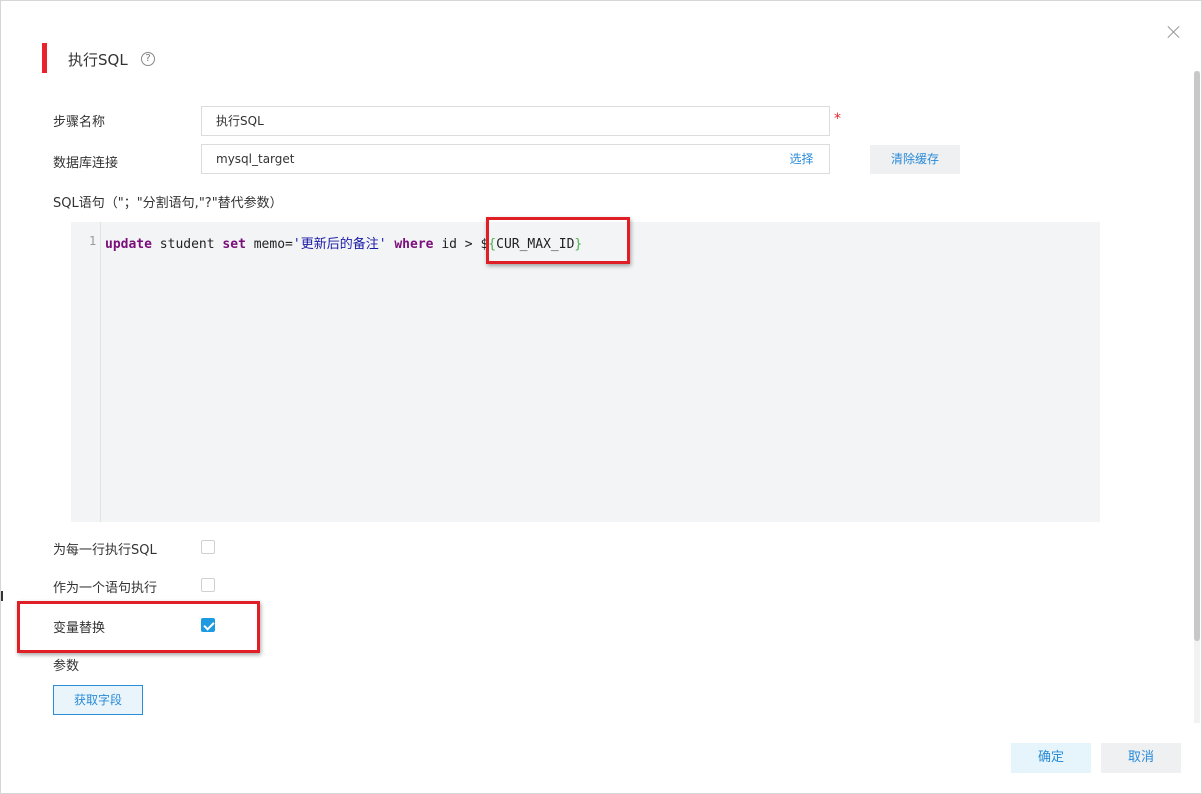  What do you see at coordinates (488, 159) in the screenshot?
I see `db-connection-input: mysql_target` at bounding box center [488, 159].